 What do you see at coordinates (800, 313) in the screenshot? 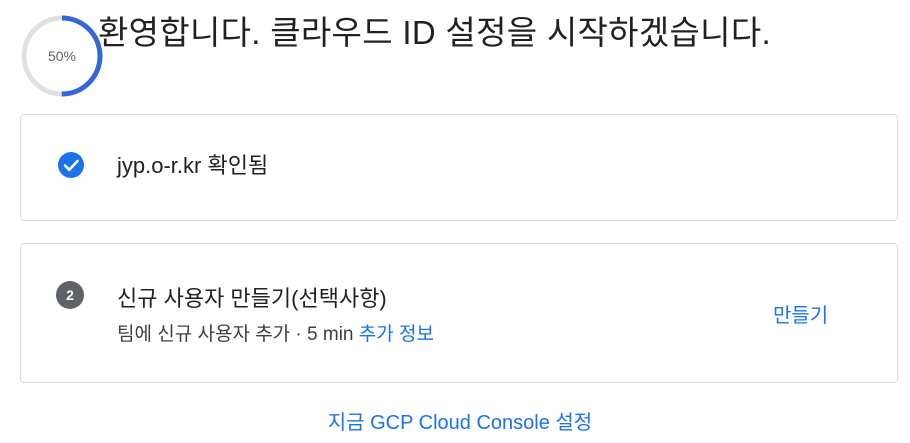
I see `create-button: 만들기` at bounding box center [800, 313].